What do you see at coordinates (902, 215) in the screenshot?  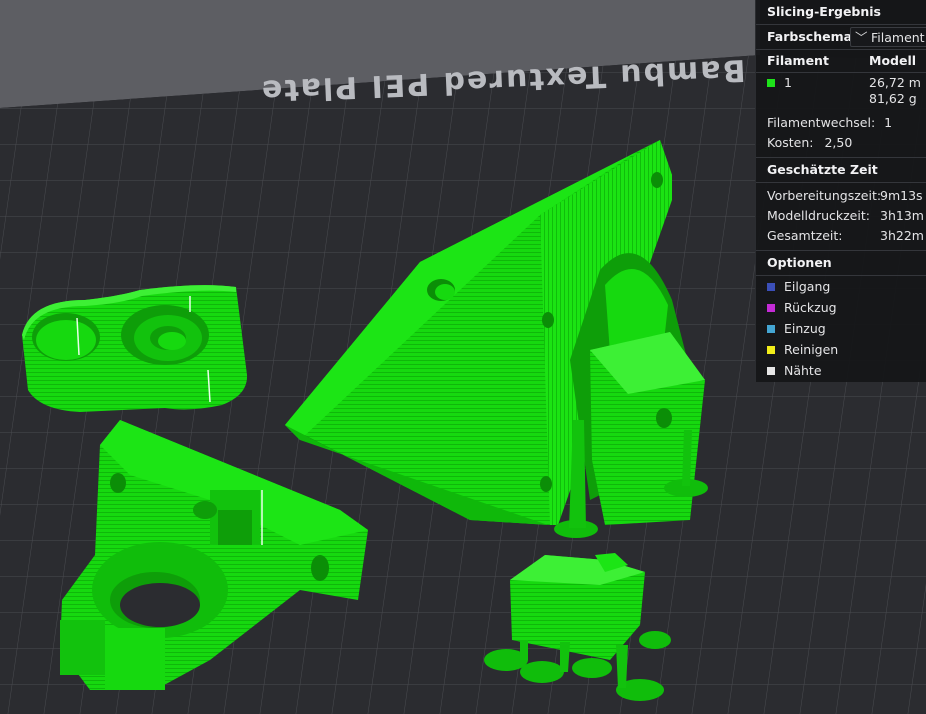 I see `print-time-value: 3h13m` at bounding box center [902, 215].